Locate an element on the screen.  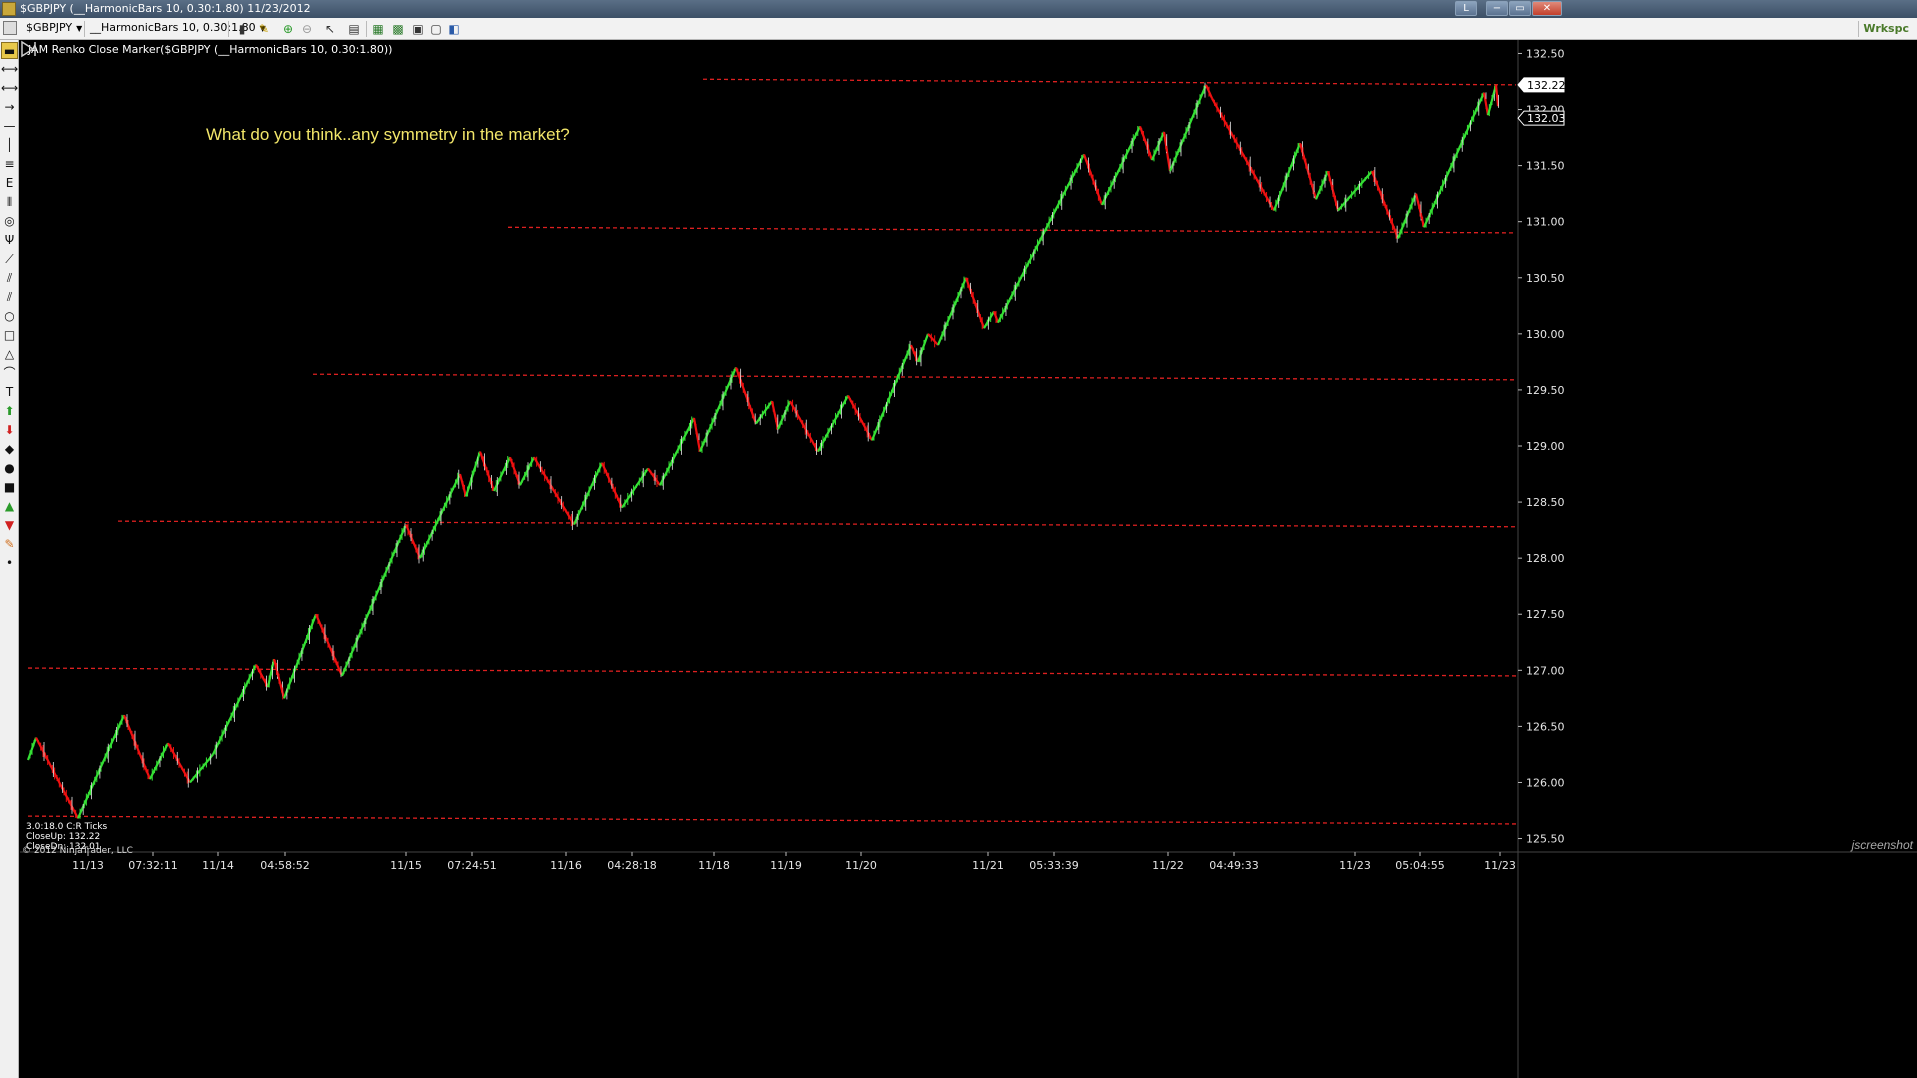
text-icon: ⬆ is located at coordinates (9, 411).